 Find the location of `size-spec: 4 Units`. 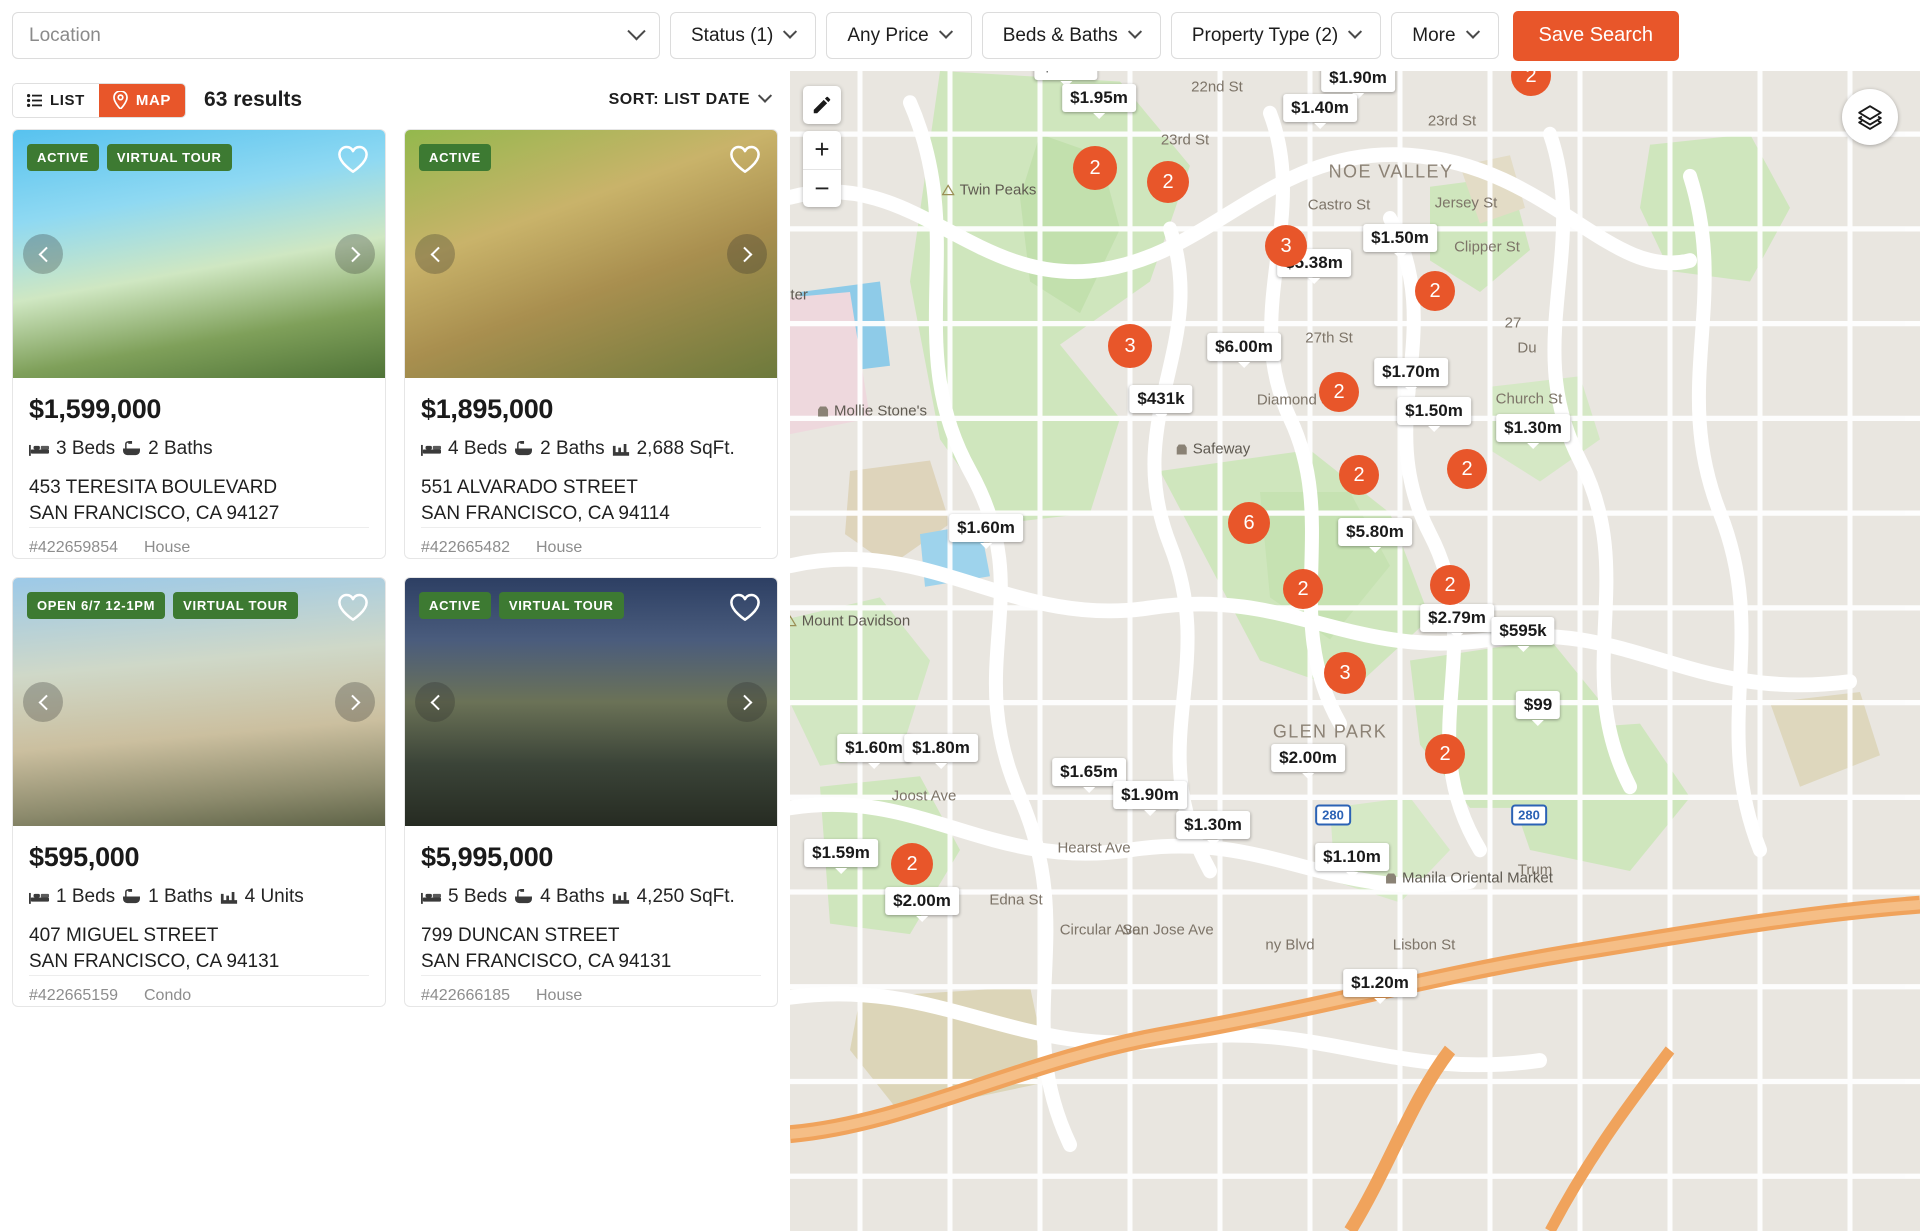

size-spec: 4 Units is located at coordinates (262, 897).